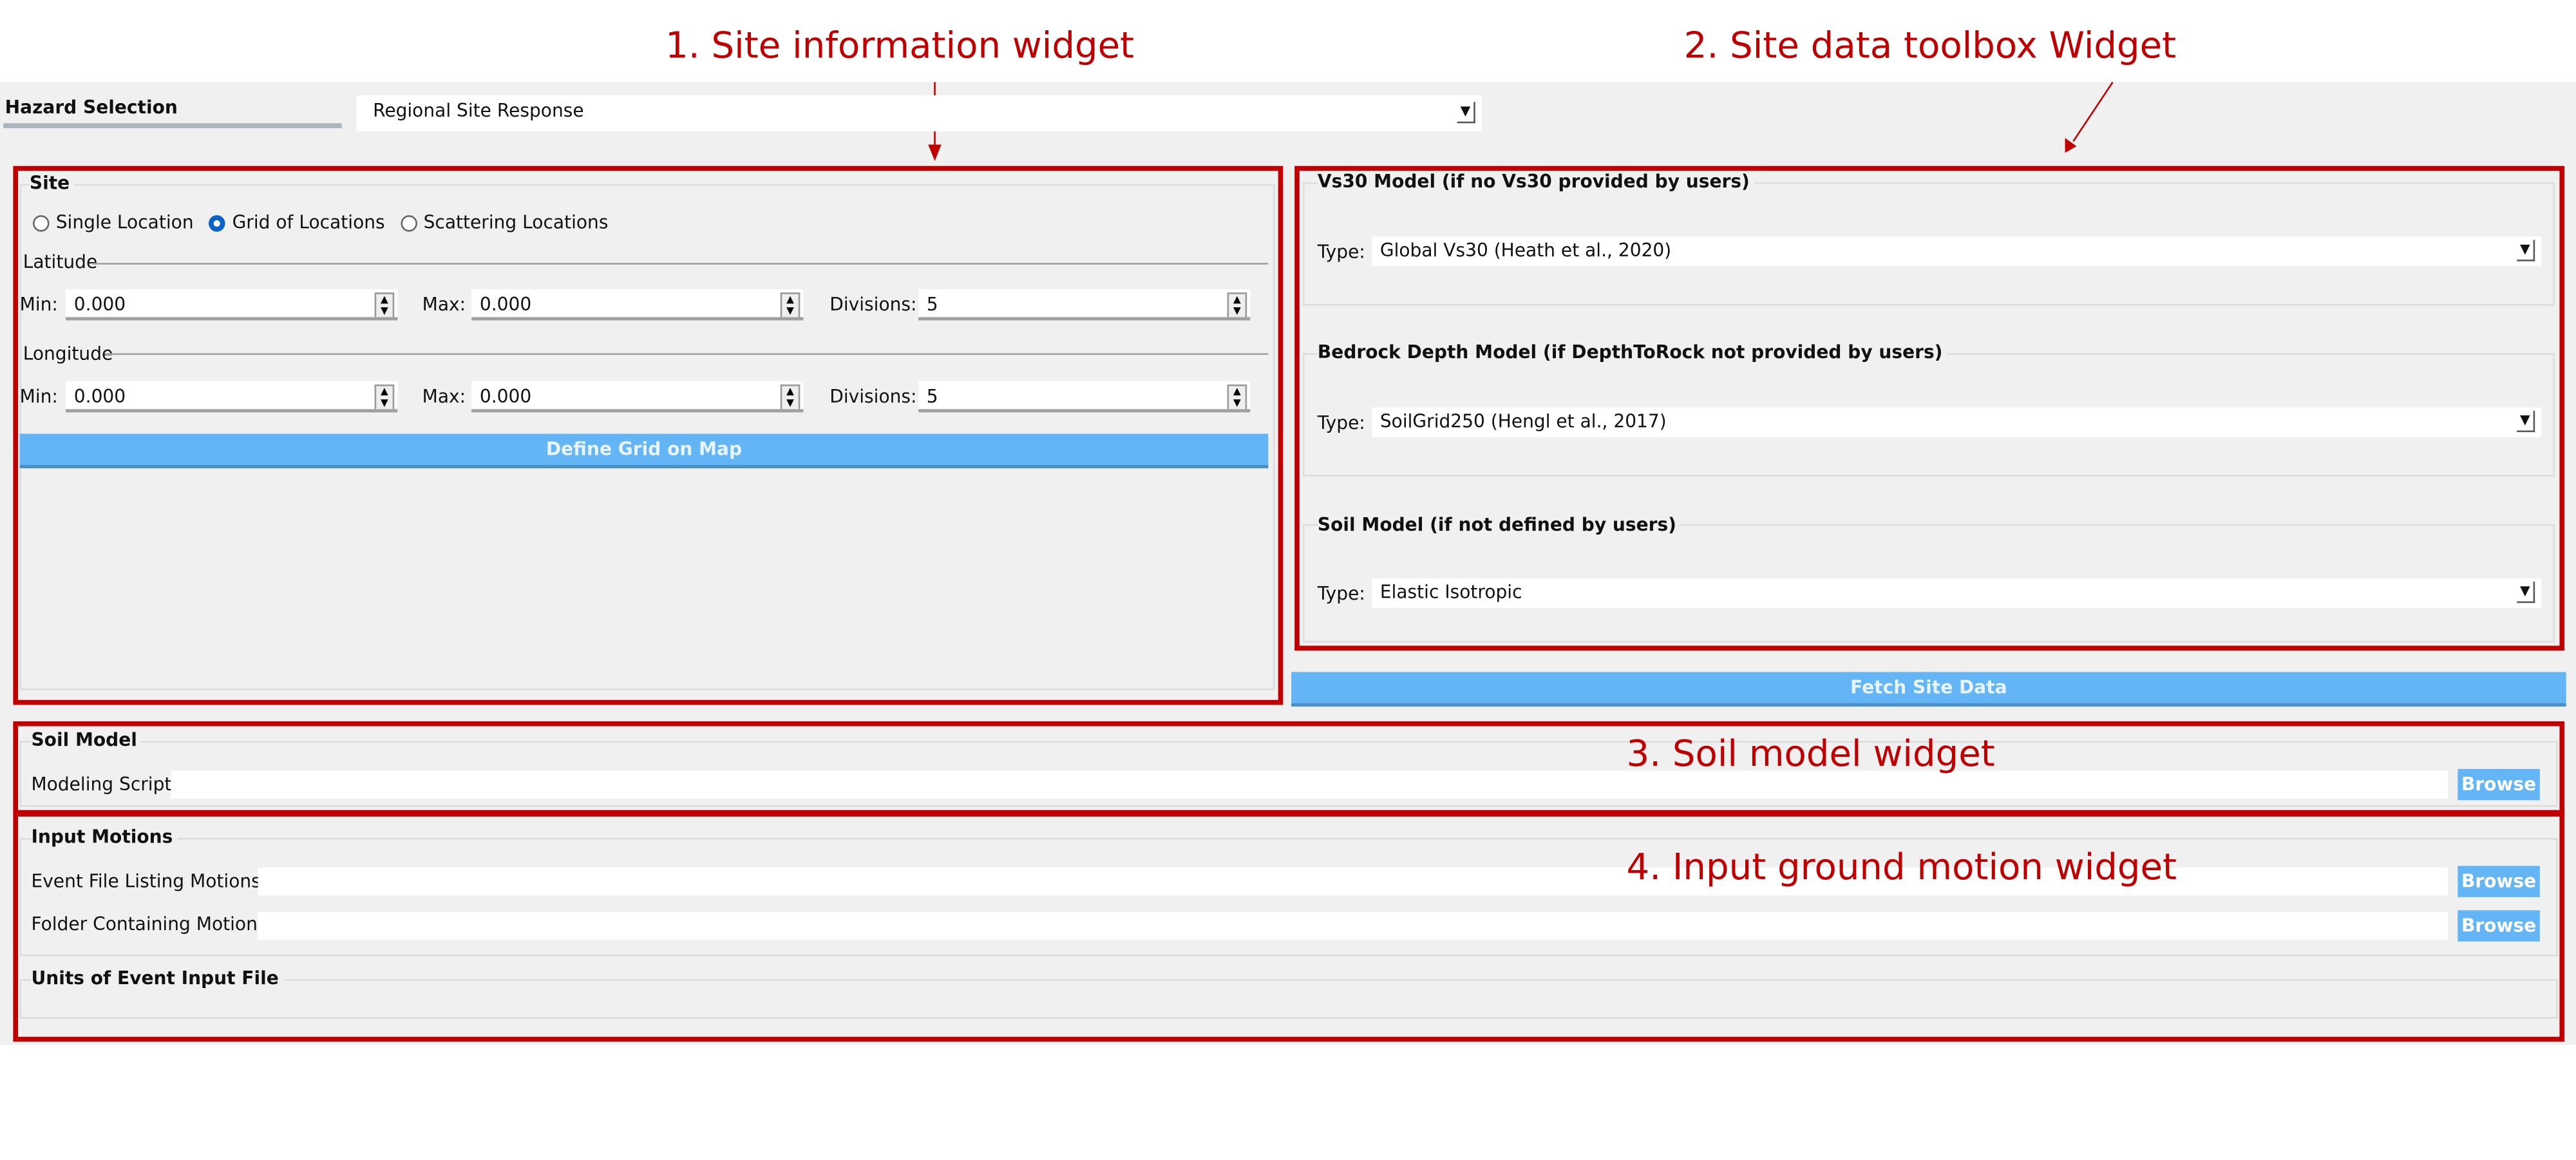  Describe the element at coordinates (1341, 252) in the screenshot. I see `vs30-type-label: Type:` at that location.